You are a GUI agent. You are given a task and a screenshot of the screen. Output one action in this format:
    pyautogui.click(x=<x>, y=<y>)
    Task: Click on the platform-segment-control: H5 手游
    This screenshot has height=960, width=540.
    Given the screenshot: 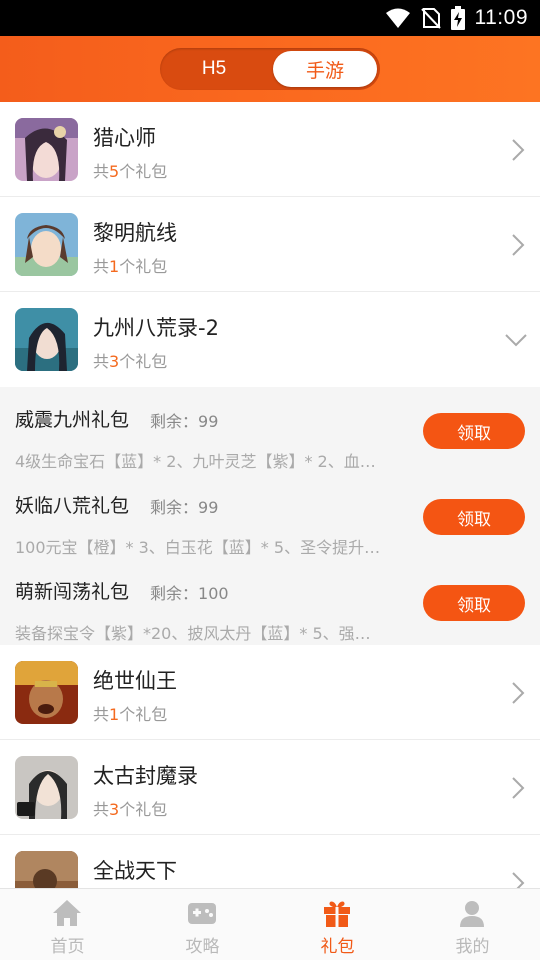 What is the action you would take?
    pyautogui.click(x=270, y=69)
    